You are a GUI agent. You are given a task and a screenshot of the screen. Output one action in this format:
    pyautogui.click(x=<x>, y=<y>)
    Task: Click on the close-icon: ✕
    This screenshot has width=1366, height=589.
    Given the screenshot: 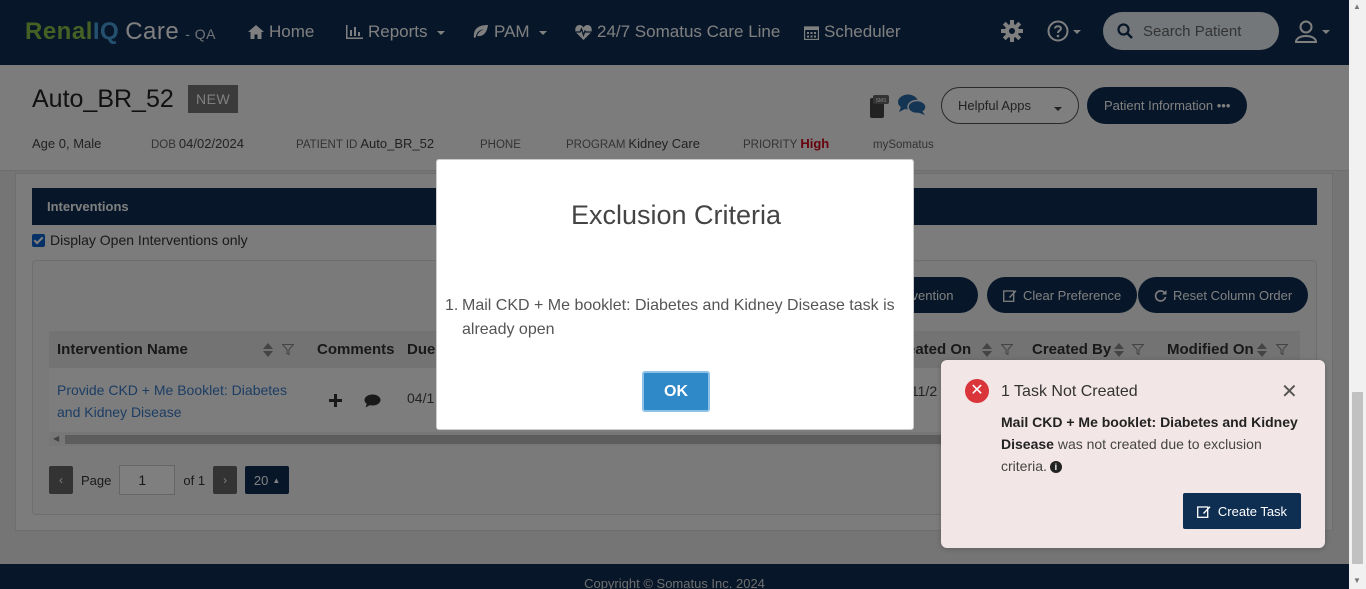 What is the action you would take?
    pyautogui.click(x=1289, y=391)
    